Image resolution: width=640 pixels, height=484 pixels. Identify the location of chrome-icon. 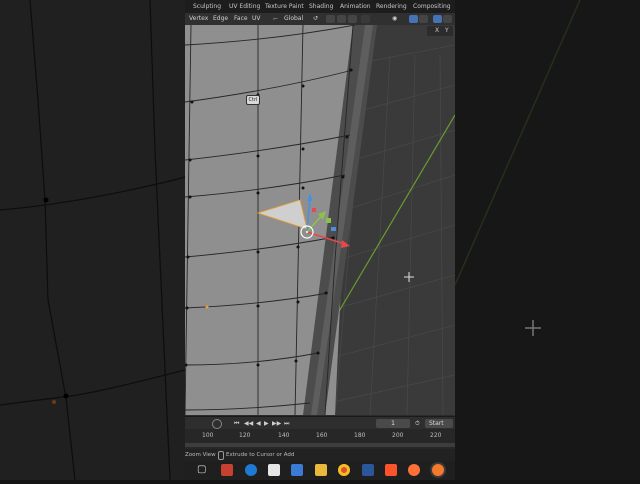
(344, 470).